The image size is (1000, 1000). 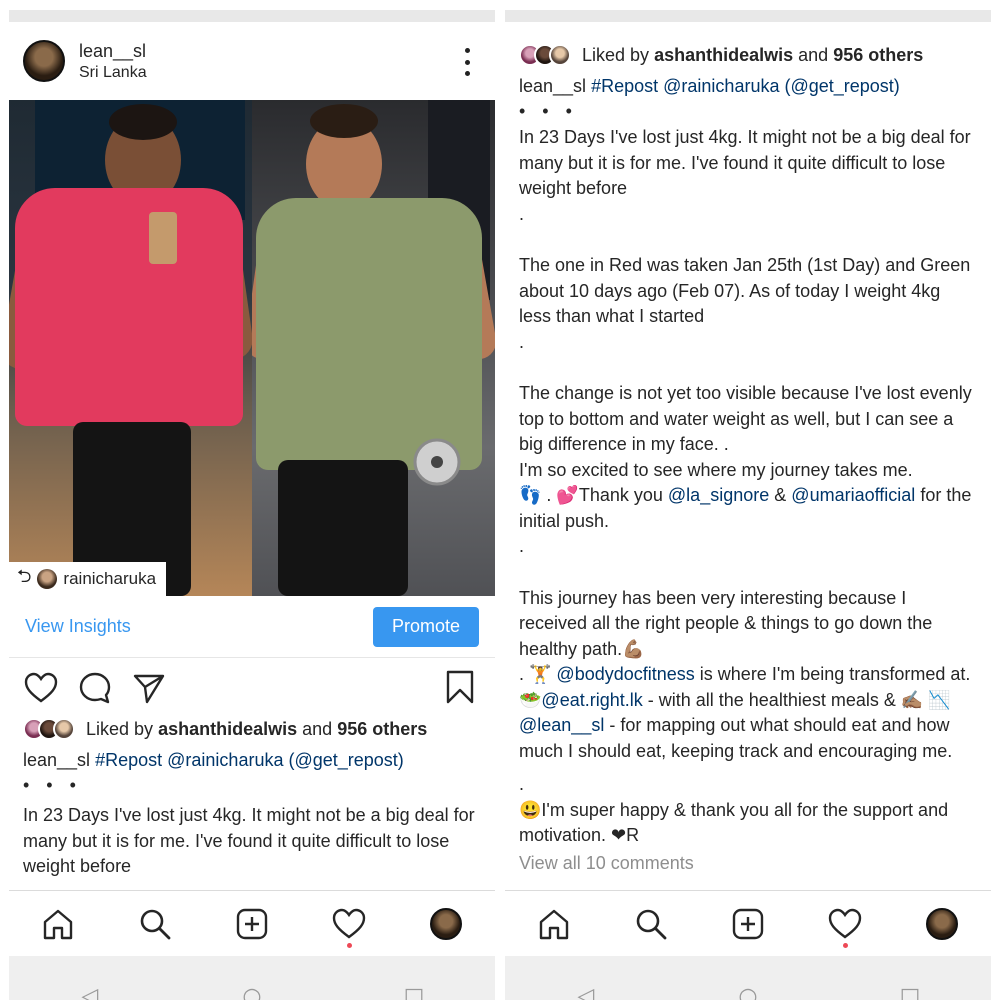 What do you see at coordinates (252, 16) in the screenshot?
I see `status-bar` at bounding box center [252, 16].